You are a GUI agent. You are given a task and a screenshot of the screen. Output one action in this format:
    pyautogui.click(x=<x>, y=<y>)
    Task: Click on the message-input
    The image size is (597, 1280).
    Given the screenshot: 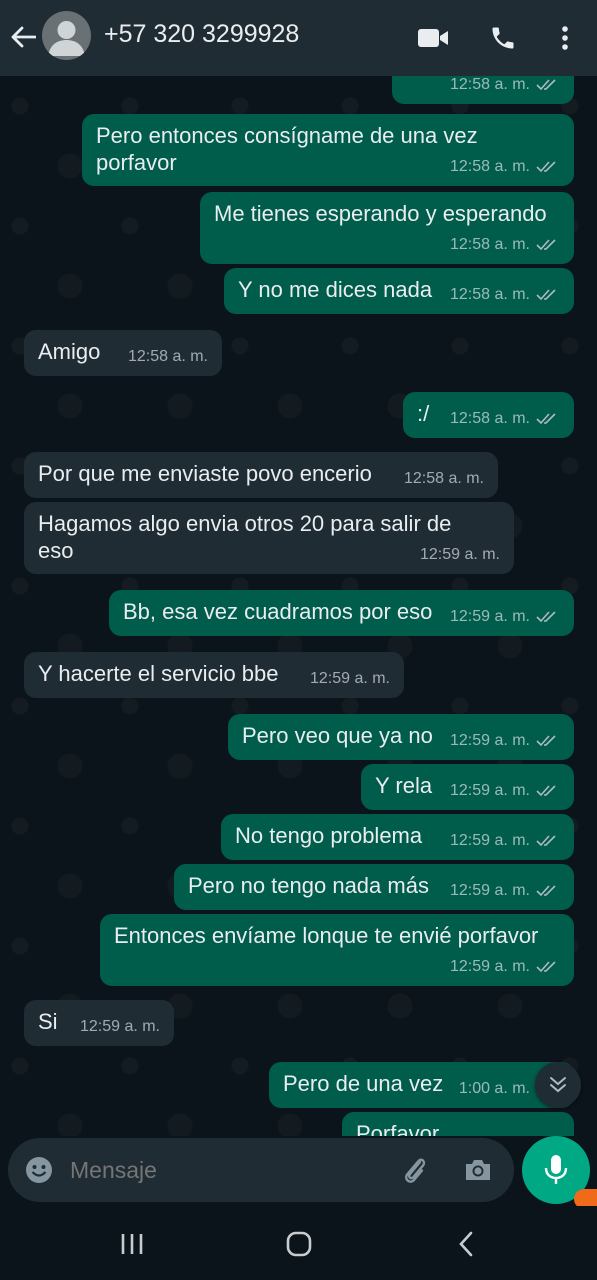 What is the action you would take?
    pyautogui.click(x=220, y=1170)
    